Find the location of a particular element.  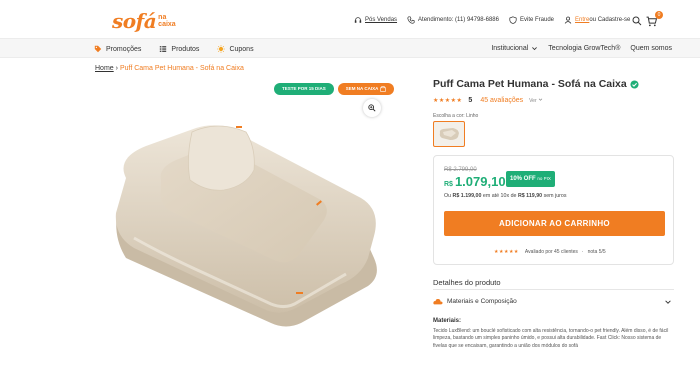

reviews-link: 45 avaliações is located at coordinates (501, 100).